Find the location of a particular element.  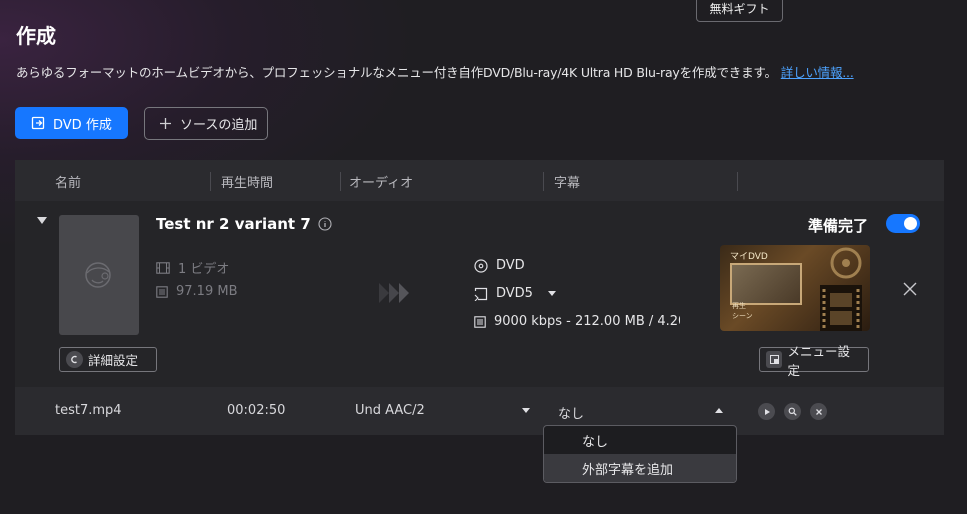

menu-icon is located at coordinates (774, 359).